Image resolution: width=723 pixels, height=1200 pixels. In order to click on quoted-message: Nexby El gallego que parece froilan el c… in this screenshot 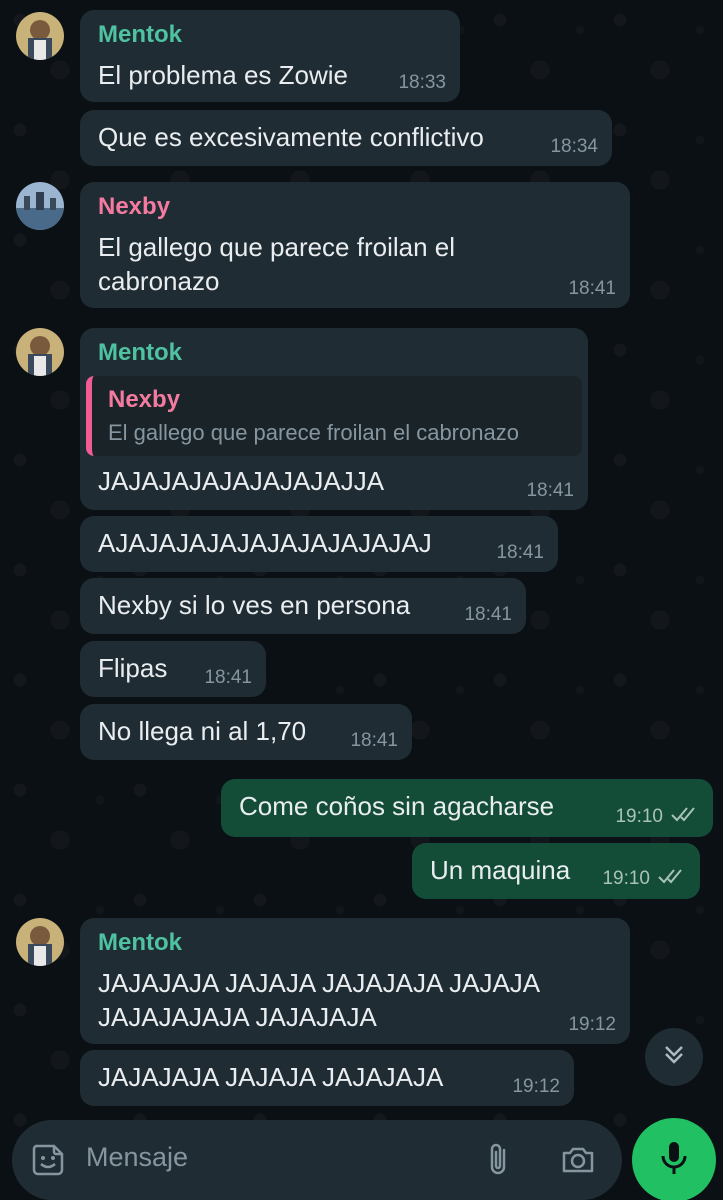, I will do `click(334, 416)`.